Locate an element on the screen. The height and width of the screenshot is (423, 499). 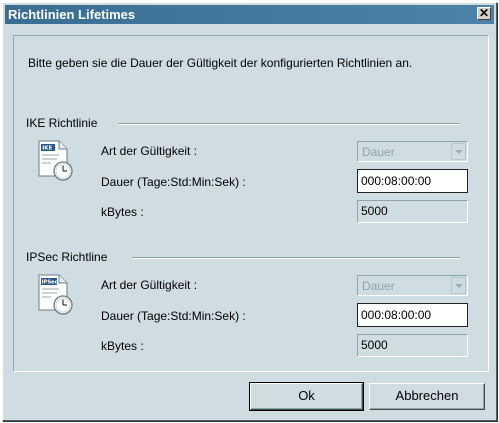
ipsec-kbytes-field: 5000 is located at coordinates (412, 345).